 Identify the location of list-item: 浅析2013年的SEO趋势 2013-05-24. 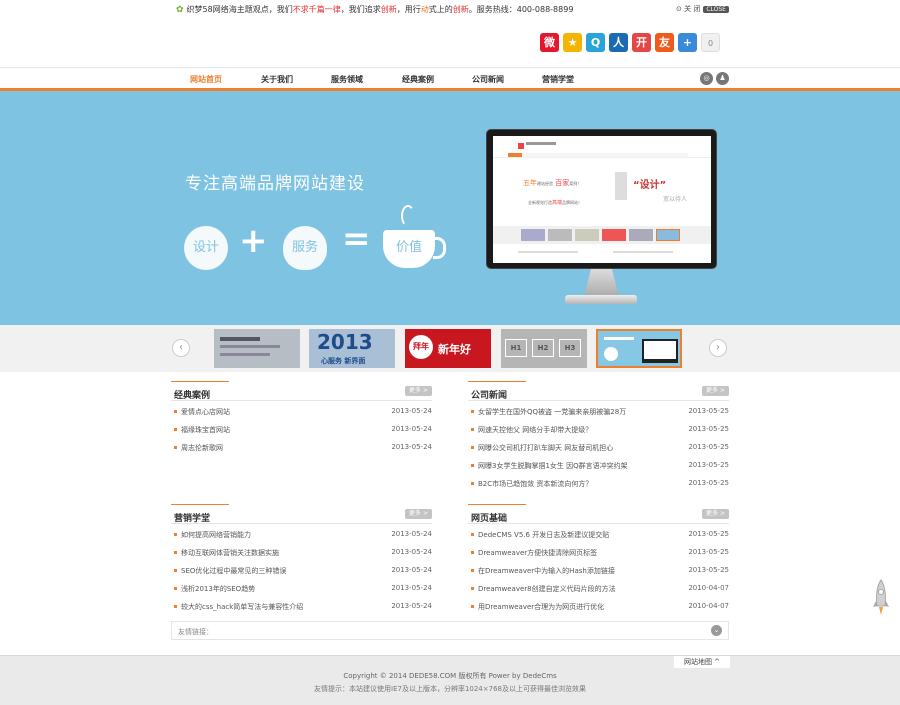
(301, 587).